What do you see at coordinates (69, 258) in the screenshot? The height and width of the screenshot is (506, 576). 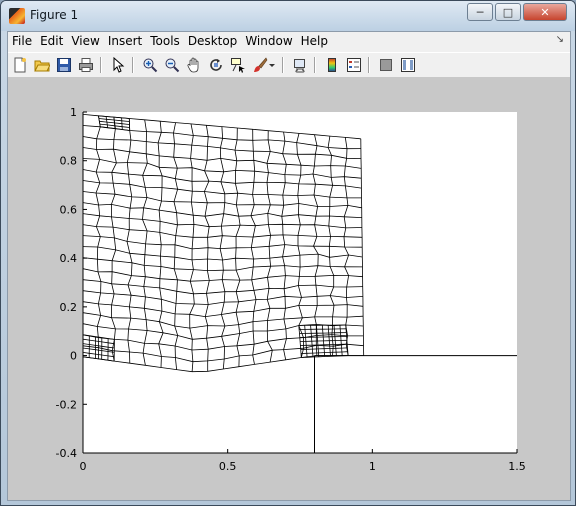 I see `y-tick-label: 0.4` at bounding box center [69, 258].